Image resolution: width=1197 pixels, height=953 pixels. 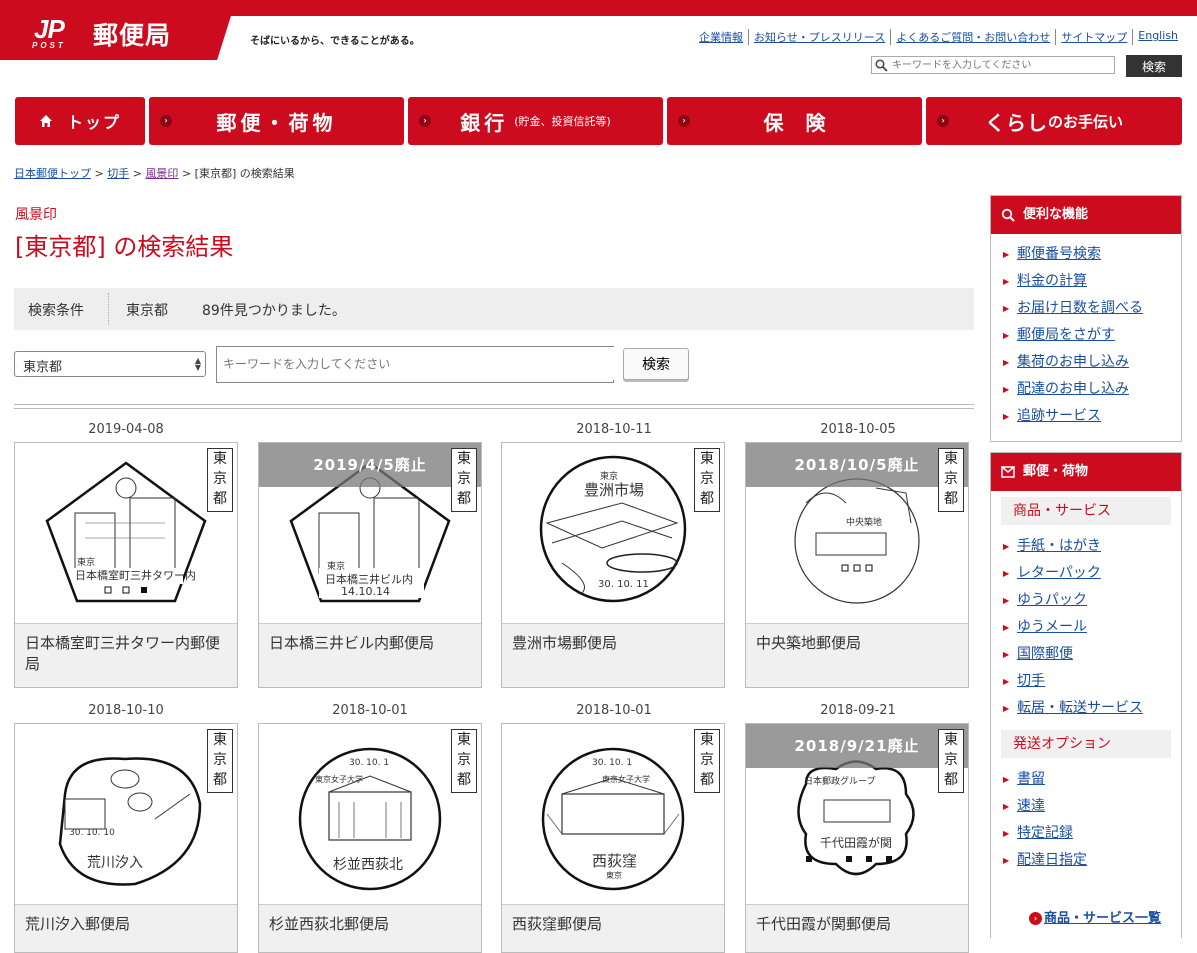 I want to click on sidebar-item-date-specified: ▶ 配達日指定, so click(x=1086, y=860).